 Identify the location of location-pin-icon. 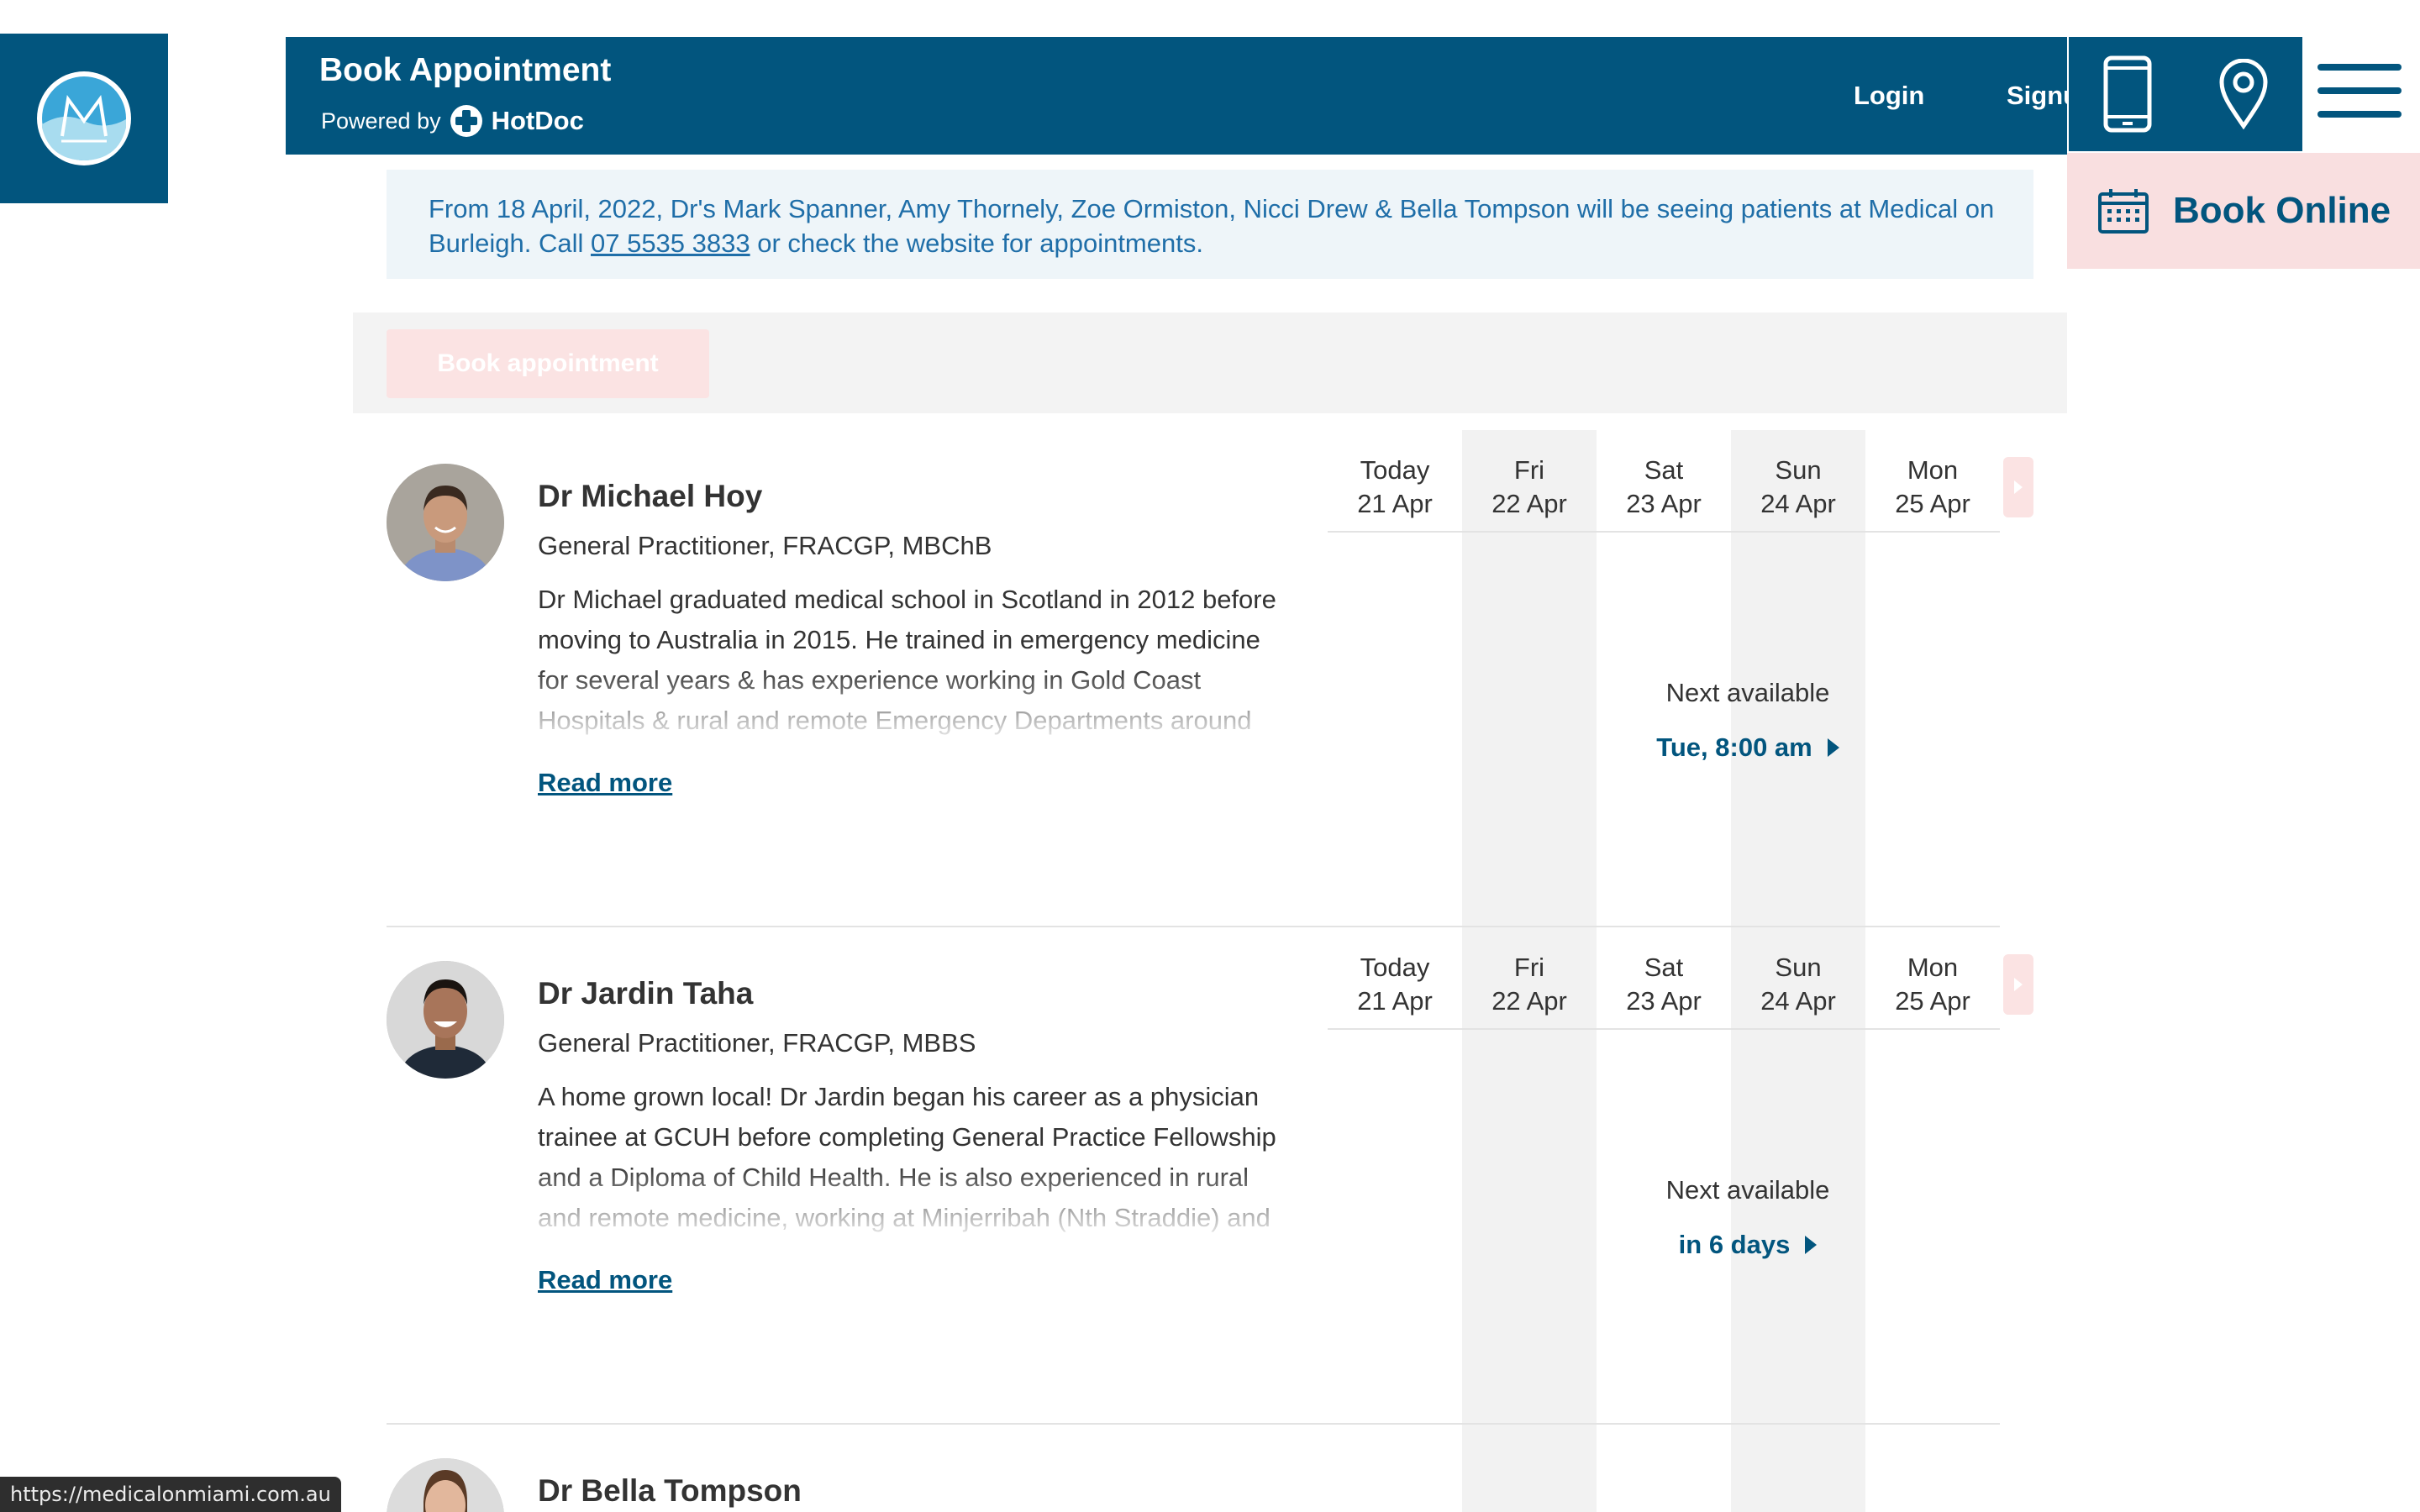
(2243, 94).